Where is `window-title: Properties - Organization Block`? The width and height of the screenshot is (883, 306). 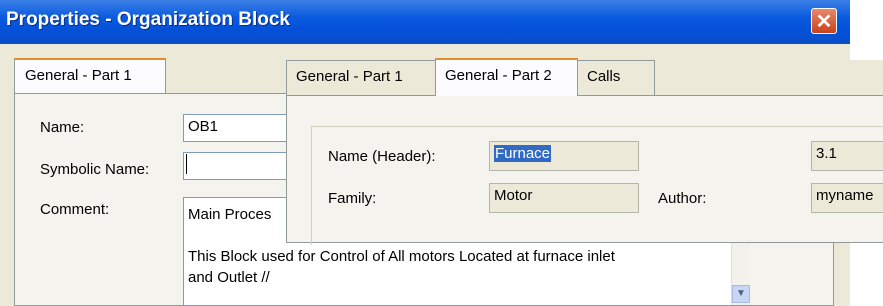 window-title: Properties - Organization Block is located at coordinates (148, 19).